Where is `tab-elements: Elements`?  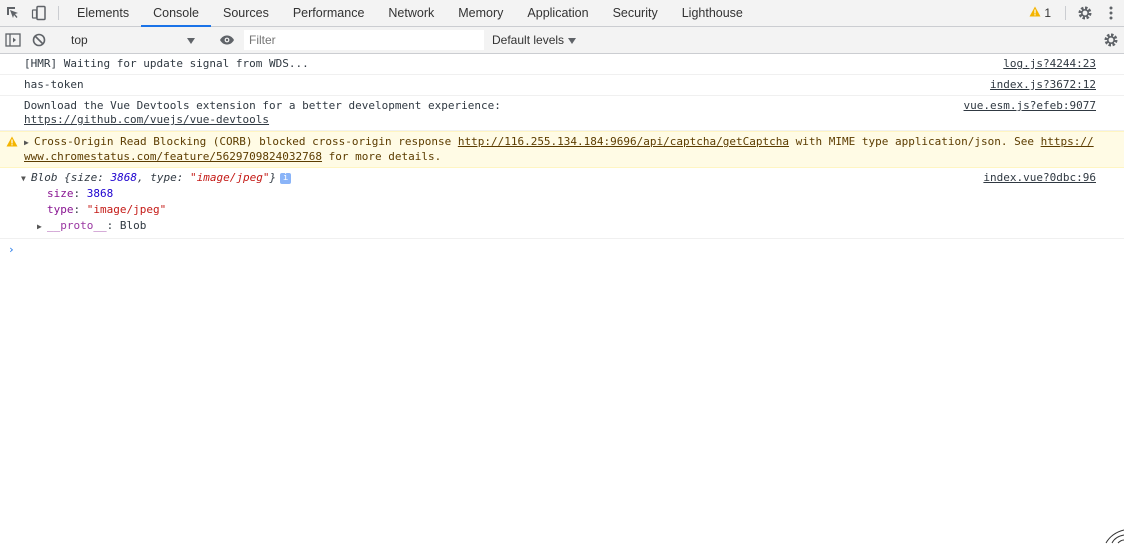 tab-elements: Elements is located at coordinates (103, 13).